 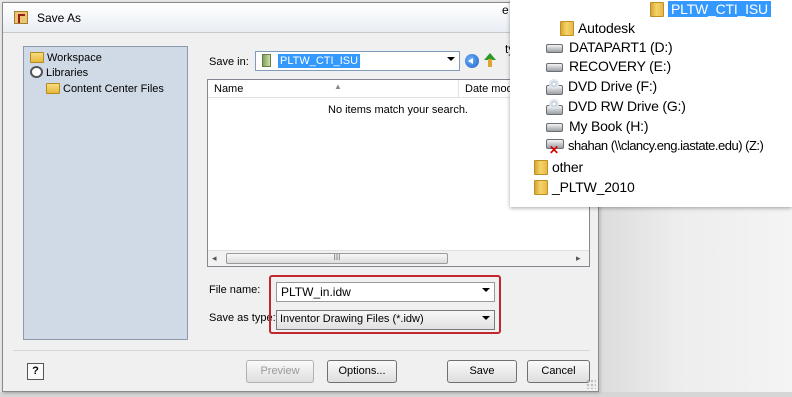 I want to click on tree-item-my-book: My Book (H:), so click(x=597, y=126).